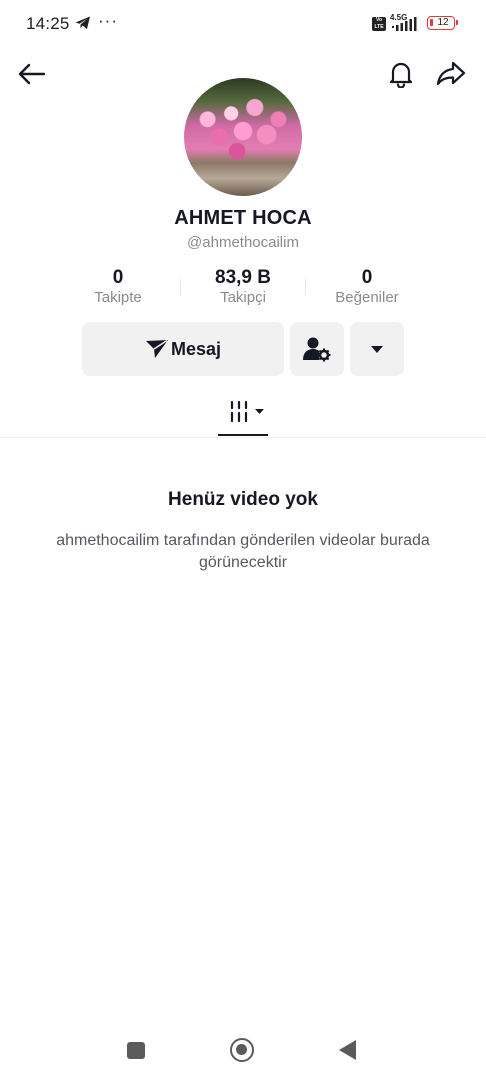  What do you see at coordinates (347, 1050) in the screenshot?
I see `back-icon` at bounding box center [347, 1050].